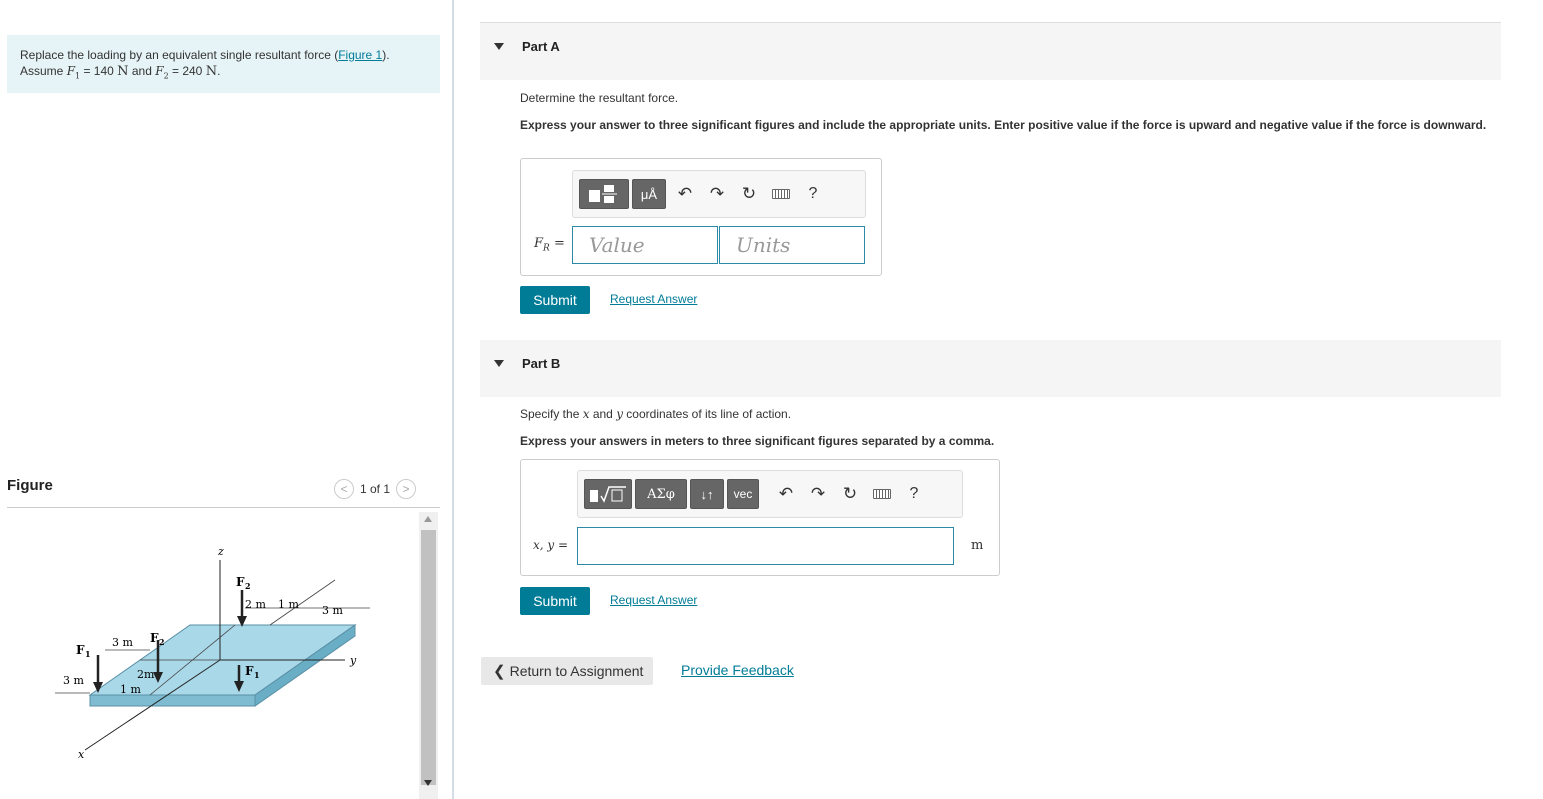 The width and height of the screenshot is (1543, 799). Describe the element at coordinates (546, 248) in the screenshot. I see `fr-subscript: R` at that location.